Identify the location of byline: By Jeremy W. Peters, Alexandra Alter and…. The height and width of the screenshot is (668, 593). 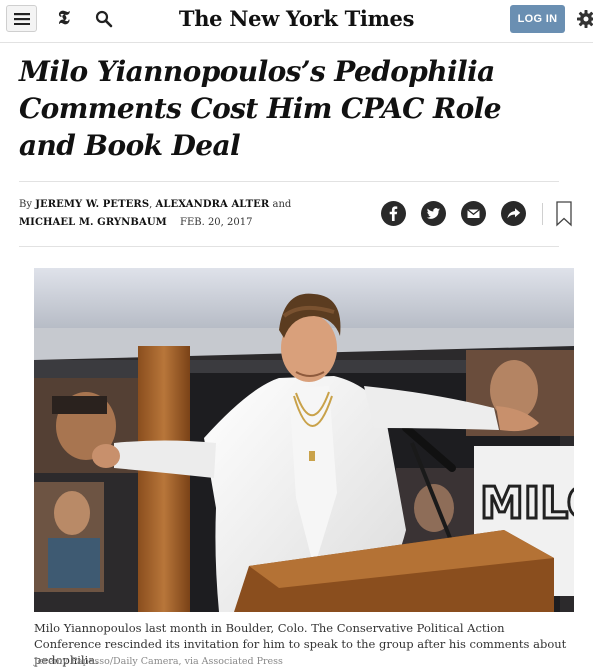
(189, 214).